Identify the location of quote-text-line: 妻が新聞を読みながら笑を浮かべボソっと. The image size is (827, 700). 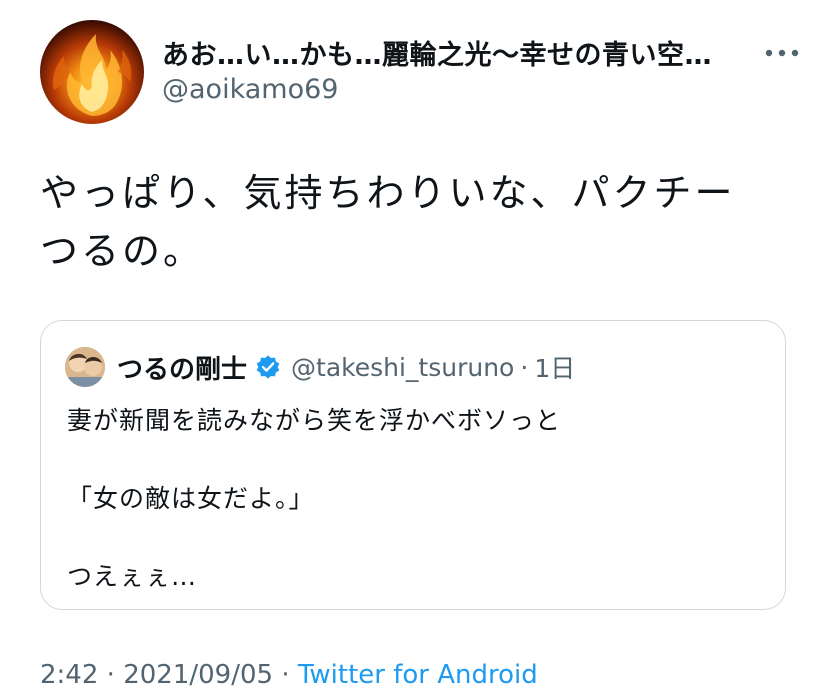
(314, 420).